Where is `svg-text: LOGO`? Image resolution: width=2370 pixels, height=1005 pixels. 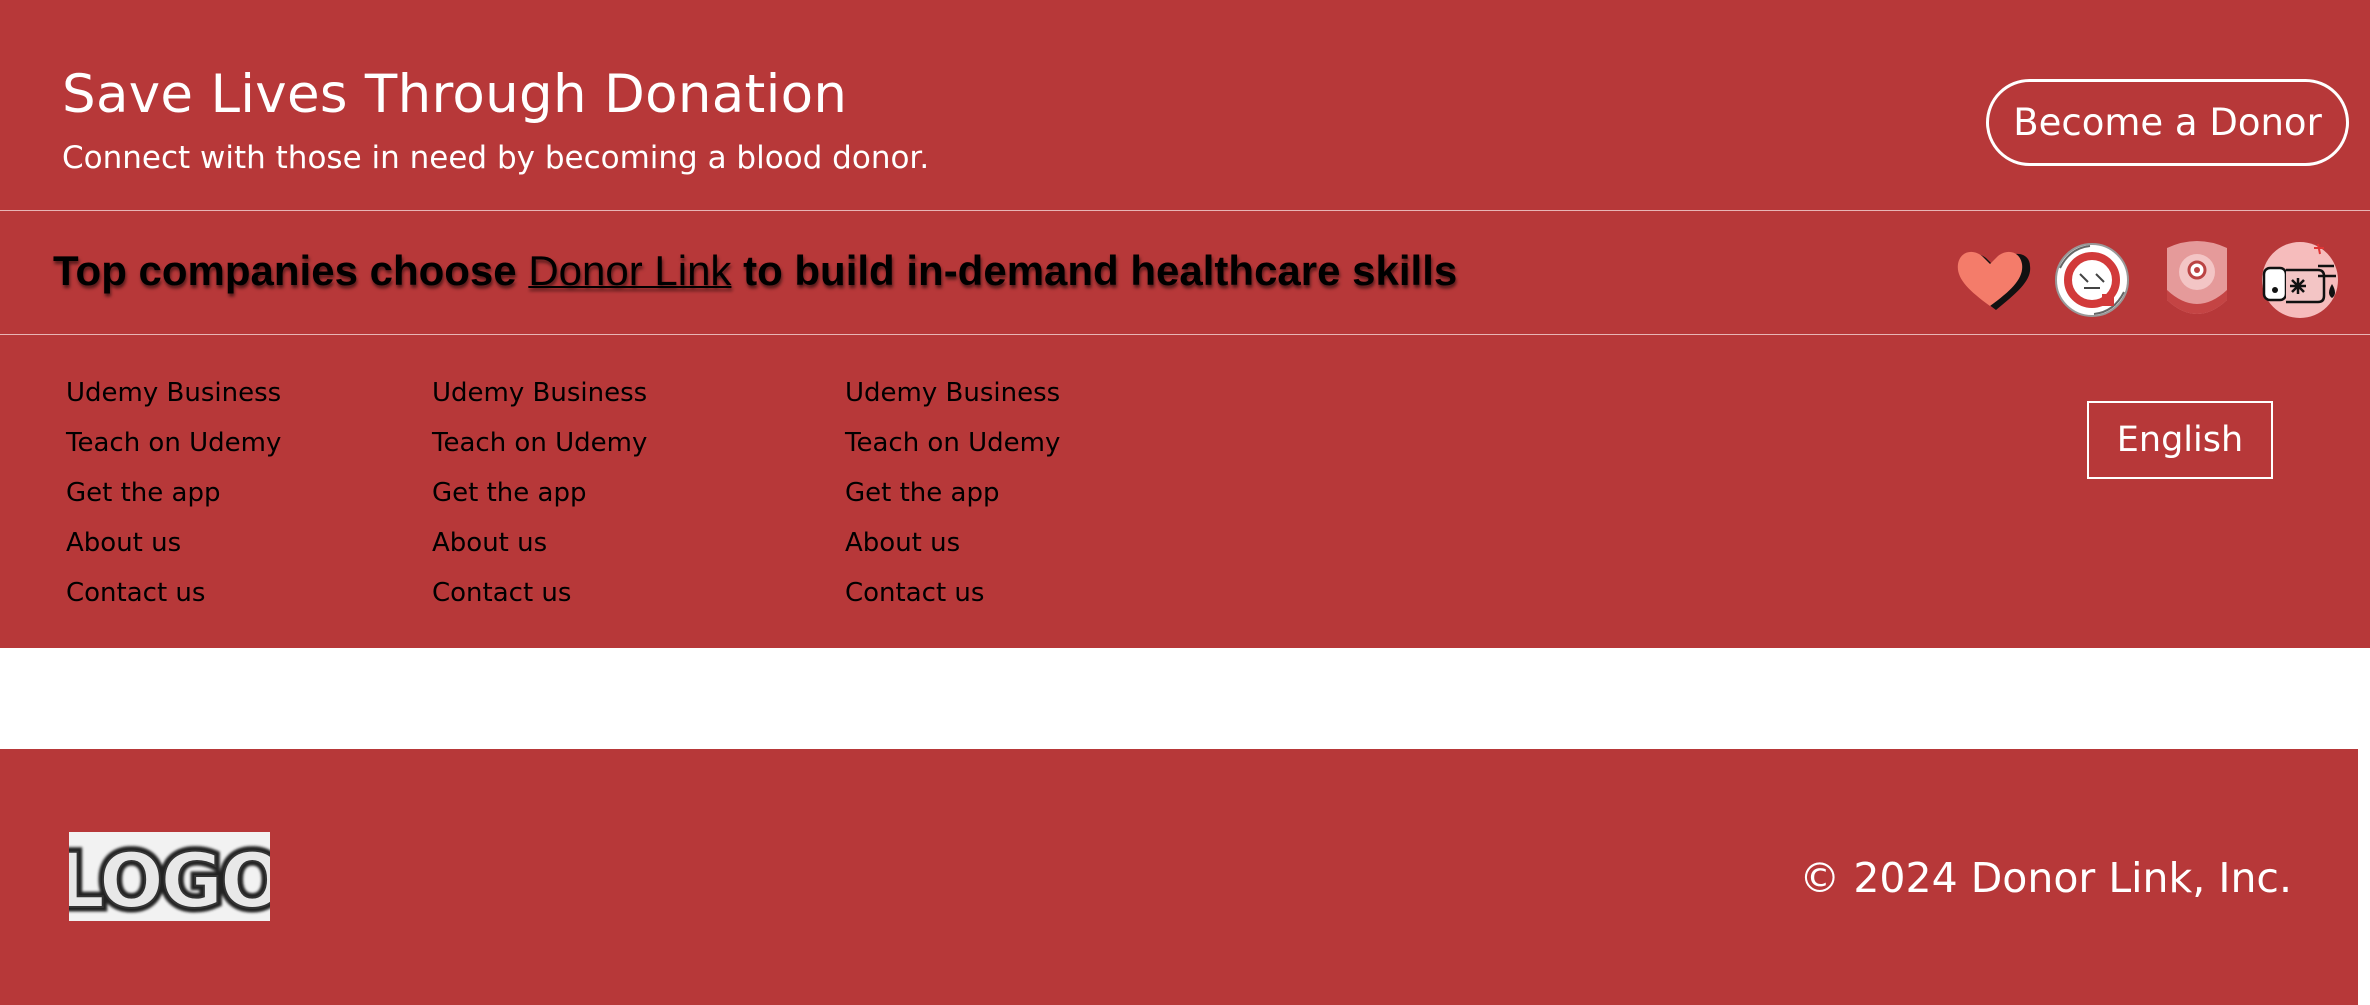
svg-text: LOGO is located at coordinates (169, 878).